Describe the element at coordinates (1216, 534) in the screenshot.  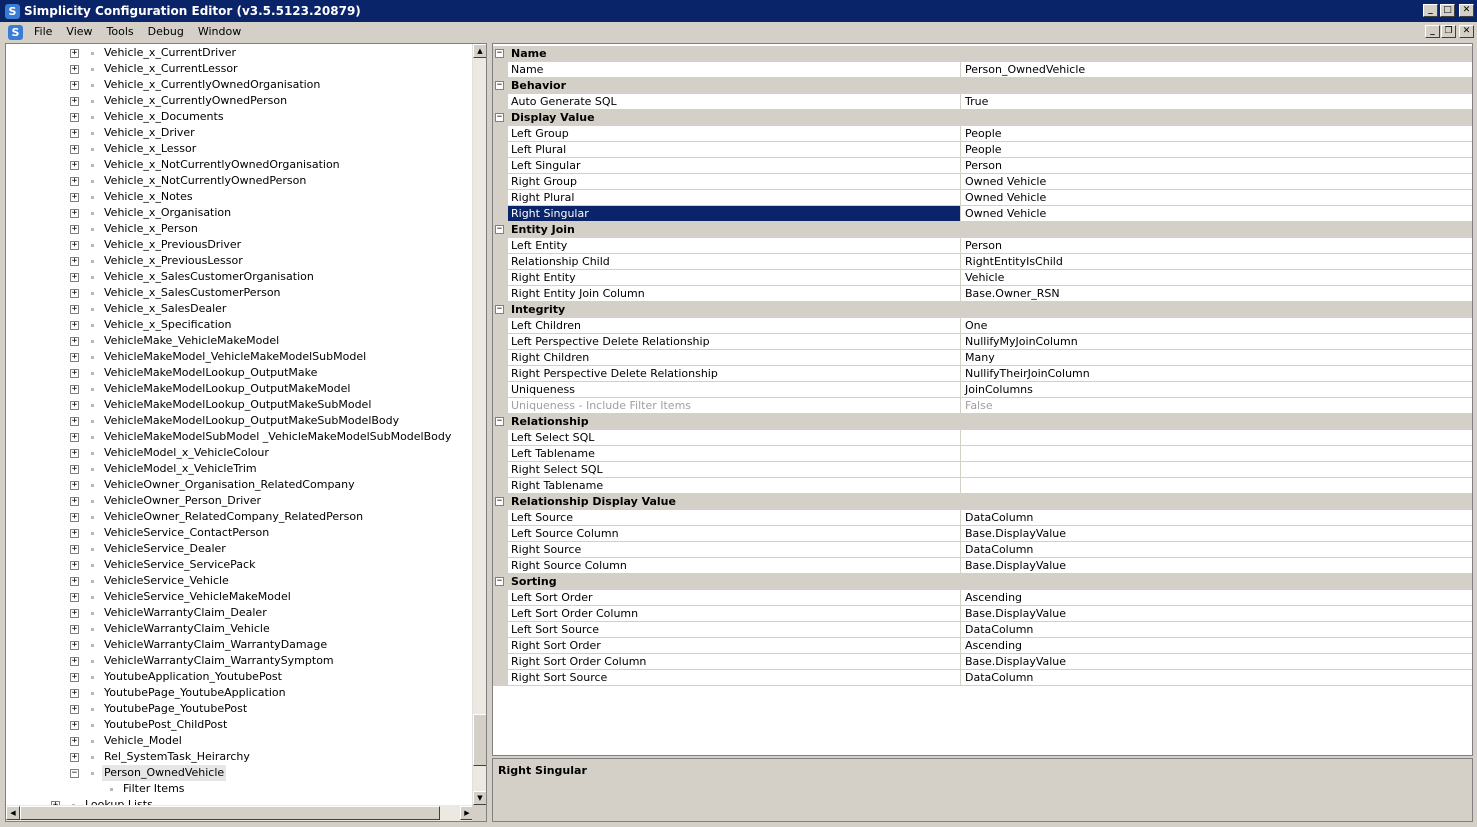
I see `property-value: Base.DisplayValue` at that location.